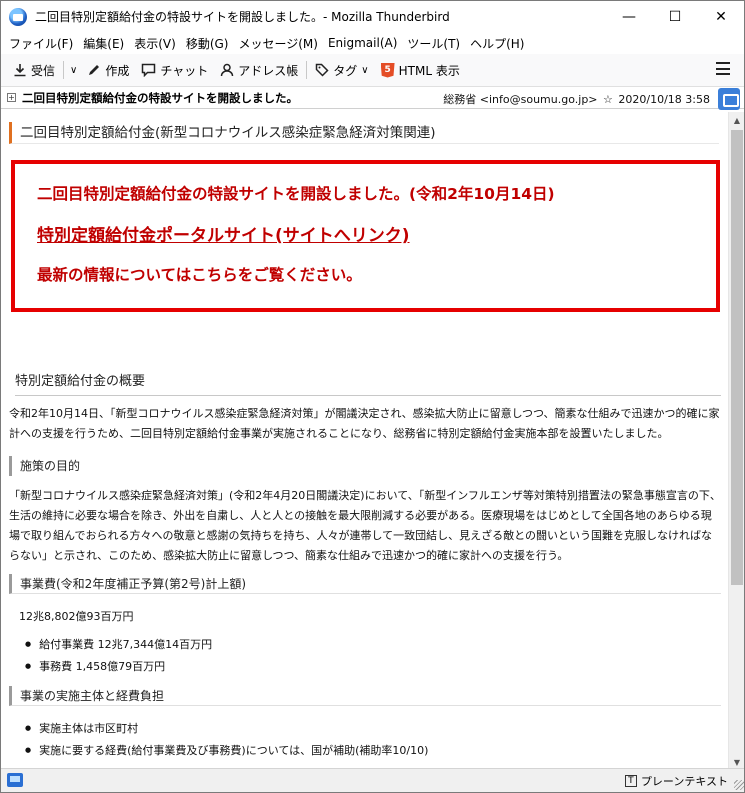 This screenshot has width=745, height=793. I want to click on vertical-scrollbar: ▲ ▼, so click(736, 441).